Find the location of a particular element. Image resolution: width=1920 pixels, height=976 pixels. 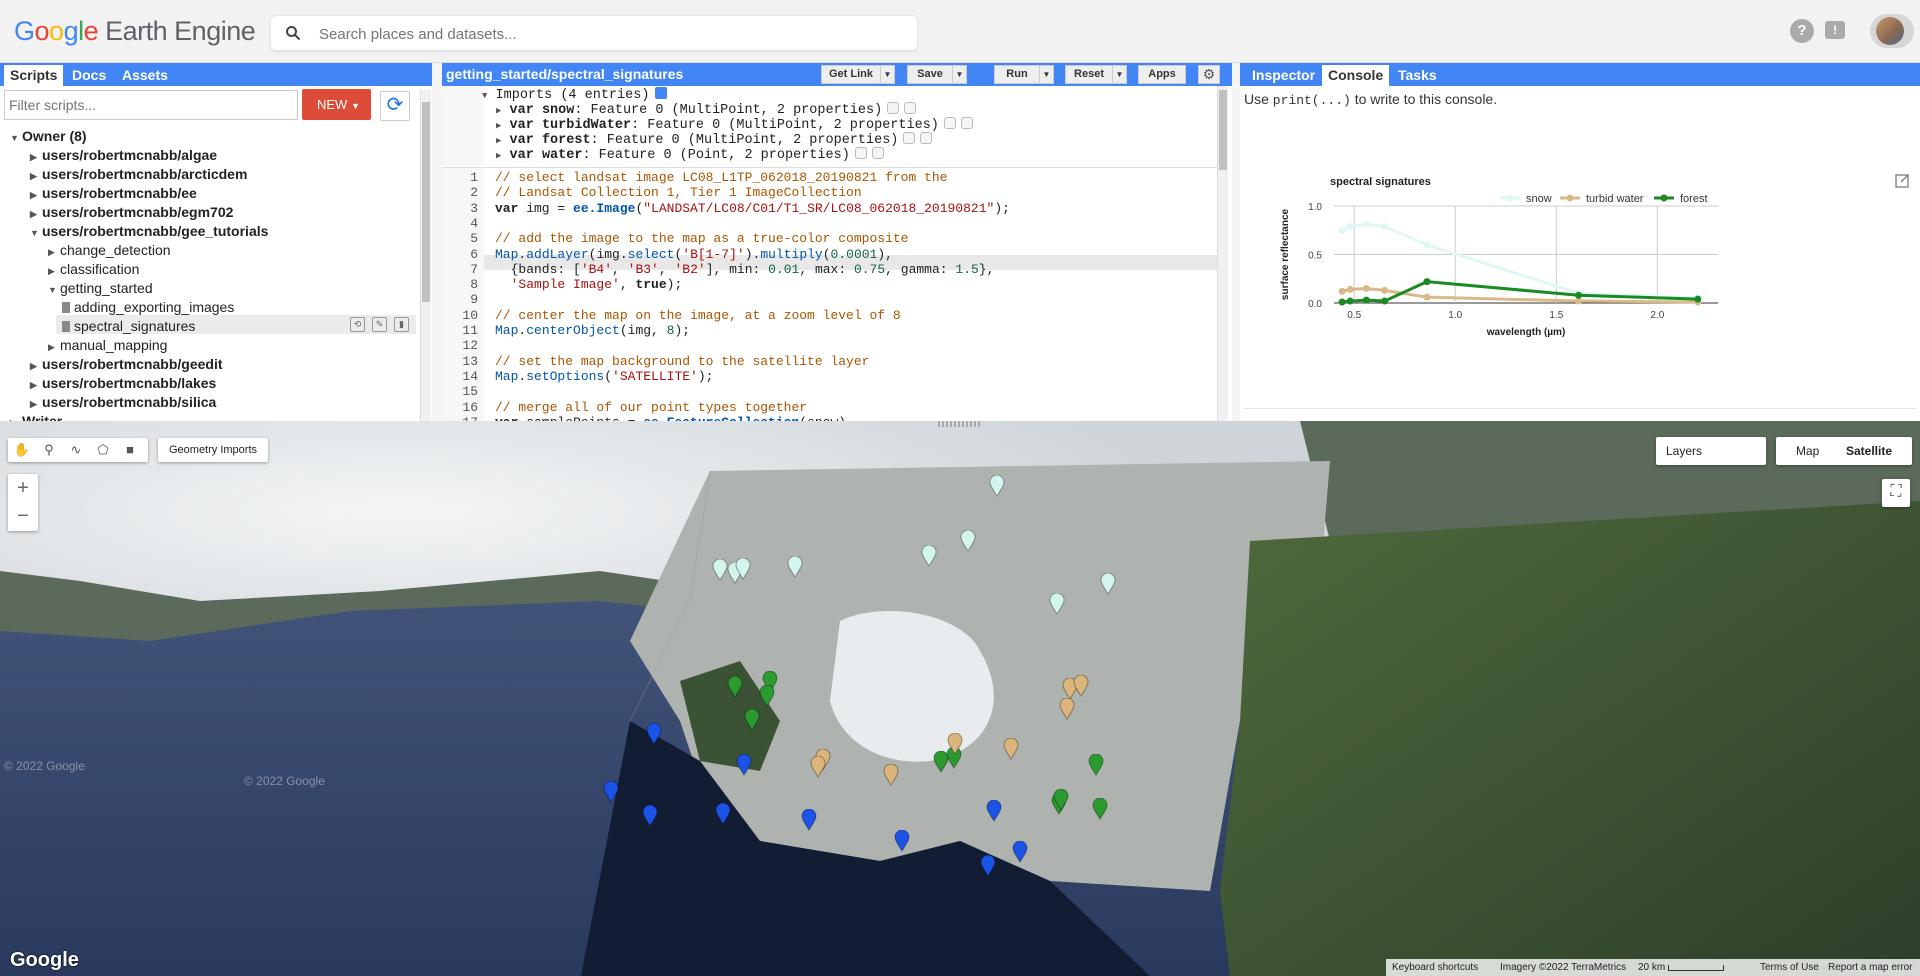

help-icon: ? is located at coordinates (1802, 31).